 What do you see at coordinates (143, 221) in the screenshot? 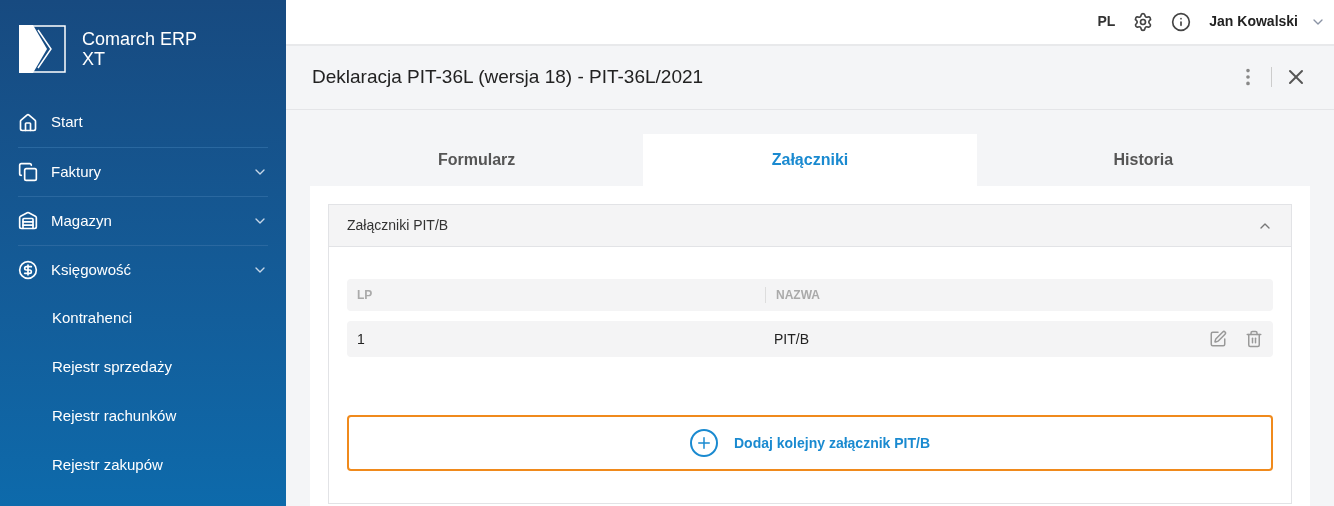
I see `sidebar-item: Magazyn` at bounding box center [143, 221].